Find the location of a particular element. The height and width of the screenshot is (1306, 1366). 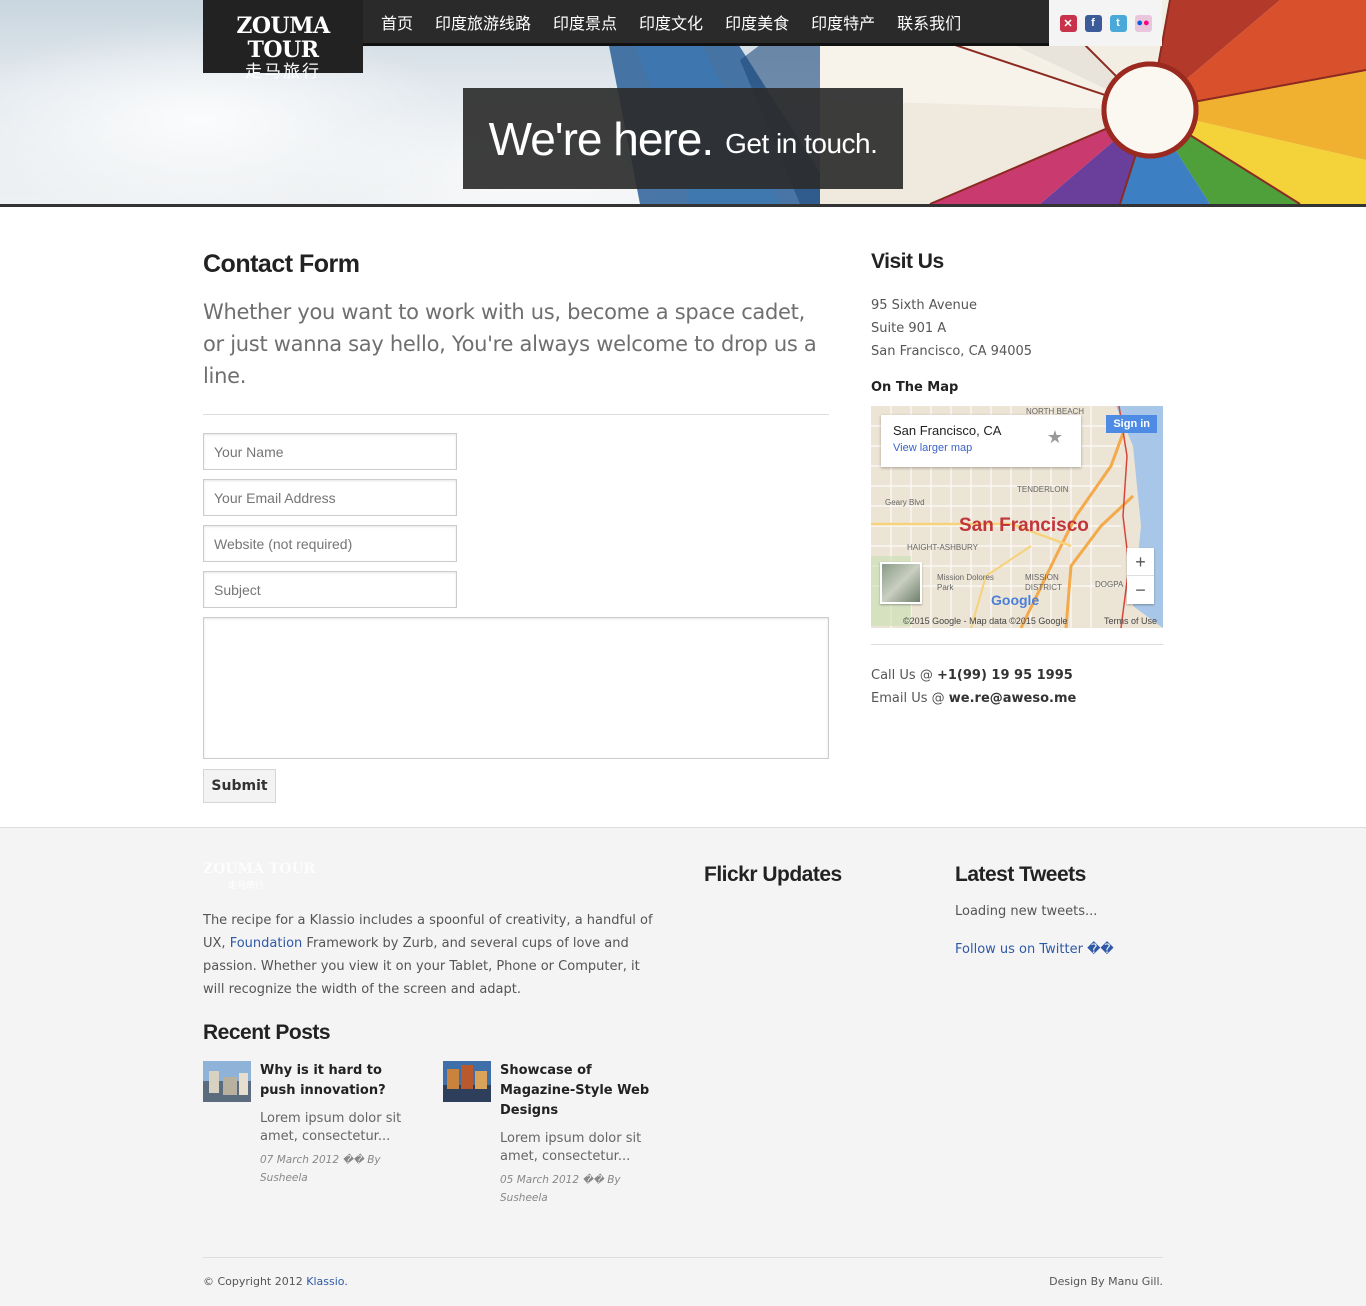

uk-flag-icon: ✕ is located at coordinates (1068, 23).